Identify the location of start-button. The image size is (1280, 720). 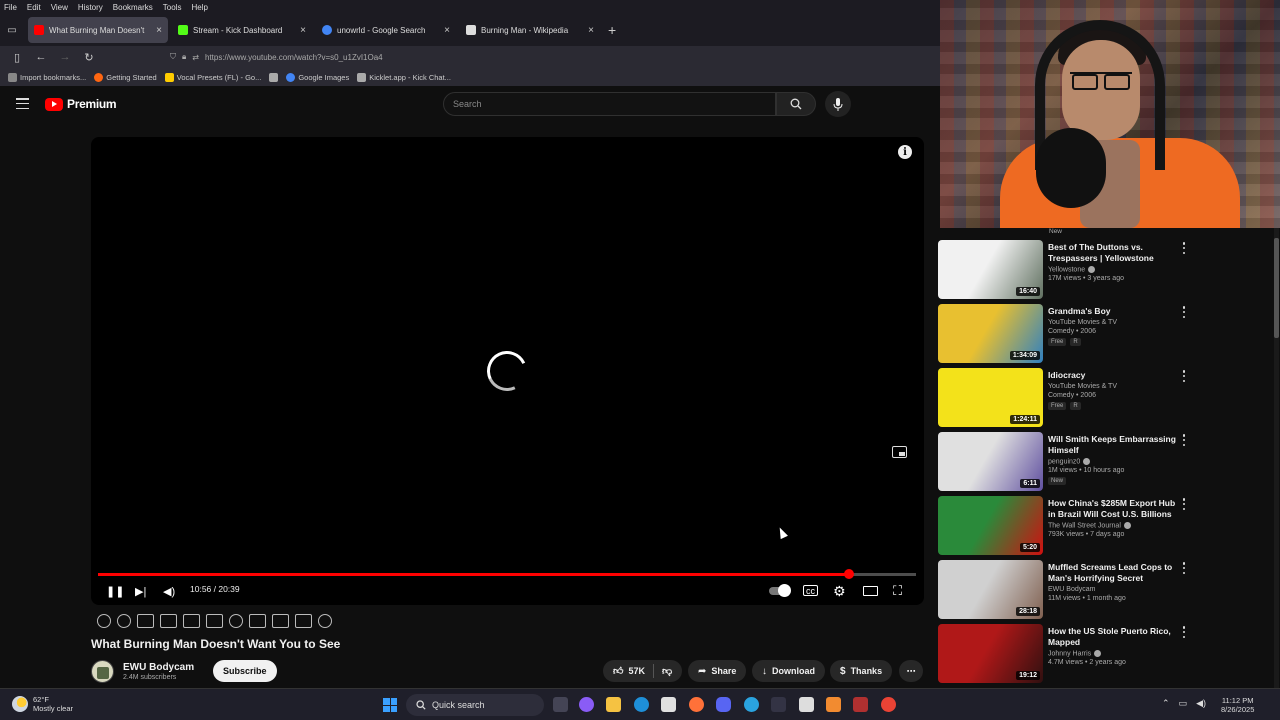
(390, 705).